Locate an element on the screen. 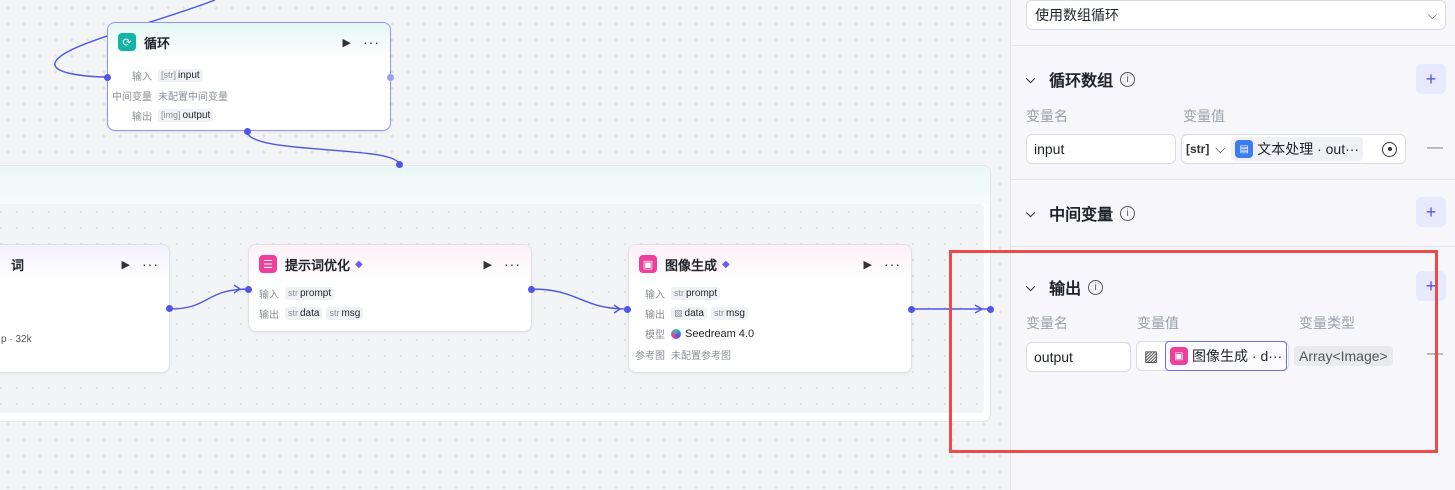 Image resolution: width=1455 pixels, height=490 pixels. image-output-port is located at coordinates (911, 309).